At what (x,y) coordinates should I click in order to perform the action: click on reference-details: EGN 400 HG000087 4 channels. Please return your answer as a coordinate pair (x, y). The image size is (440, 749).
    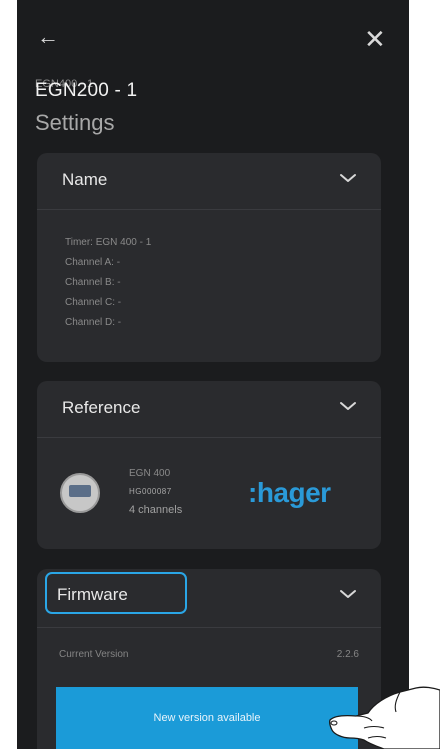
    Looking at the image, I should click on (155, 492).